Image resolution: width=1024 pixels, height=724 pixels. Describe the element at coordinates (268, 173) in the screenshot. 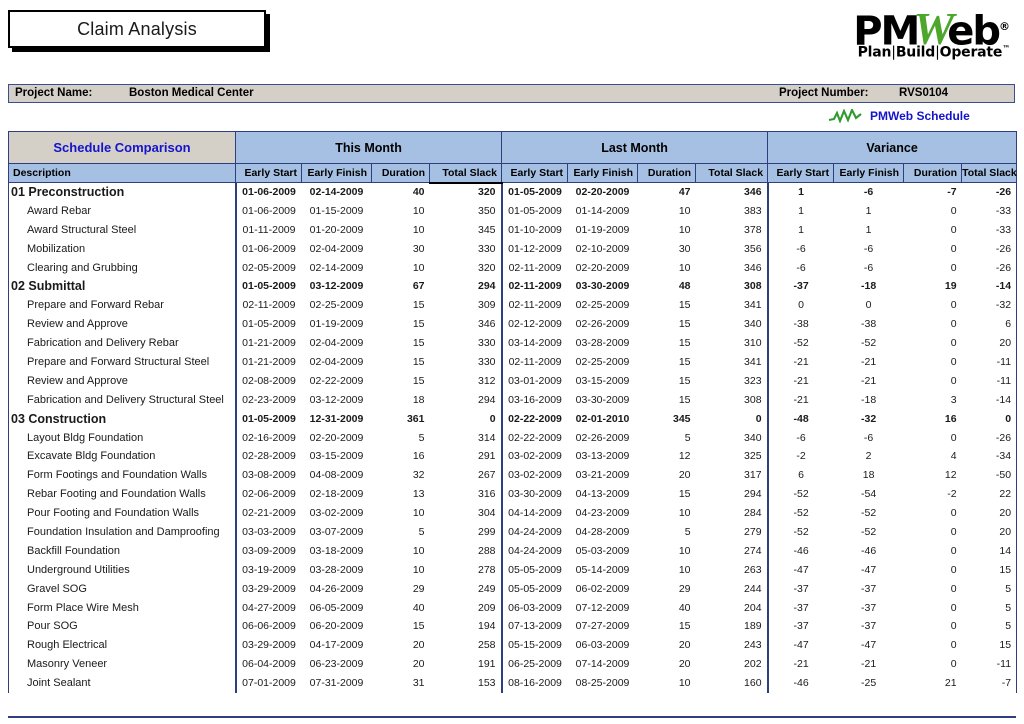

I see `col-header-tm-early-start: Early Start` at that location.